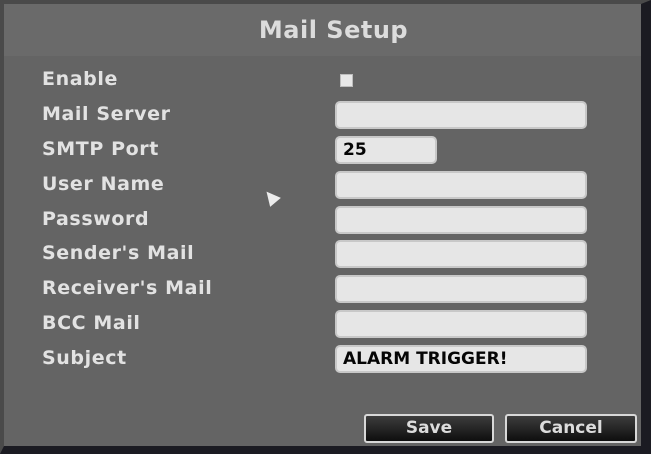 Image resolution: width=651 pixels, height=454 pixels. I want to click on receivers-mail-label: Receiver's Mail, so click(127, 288).